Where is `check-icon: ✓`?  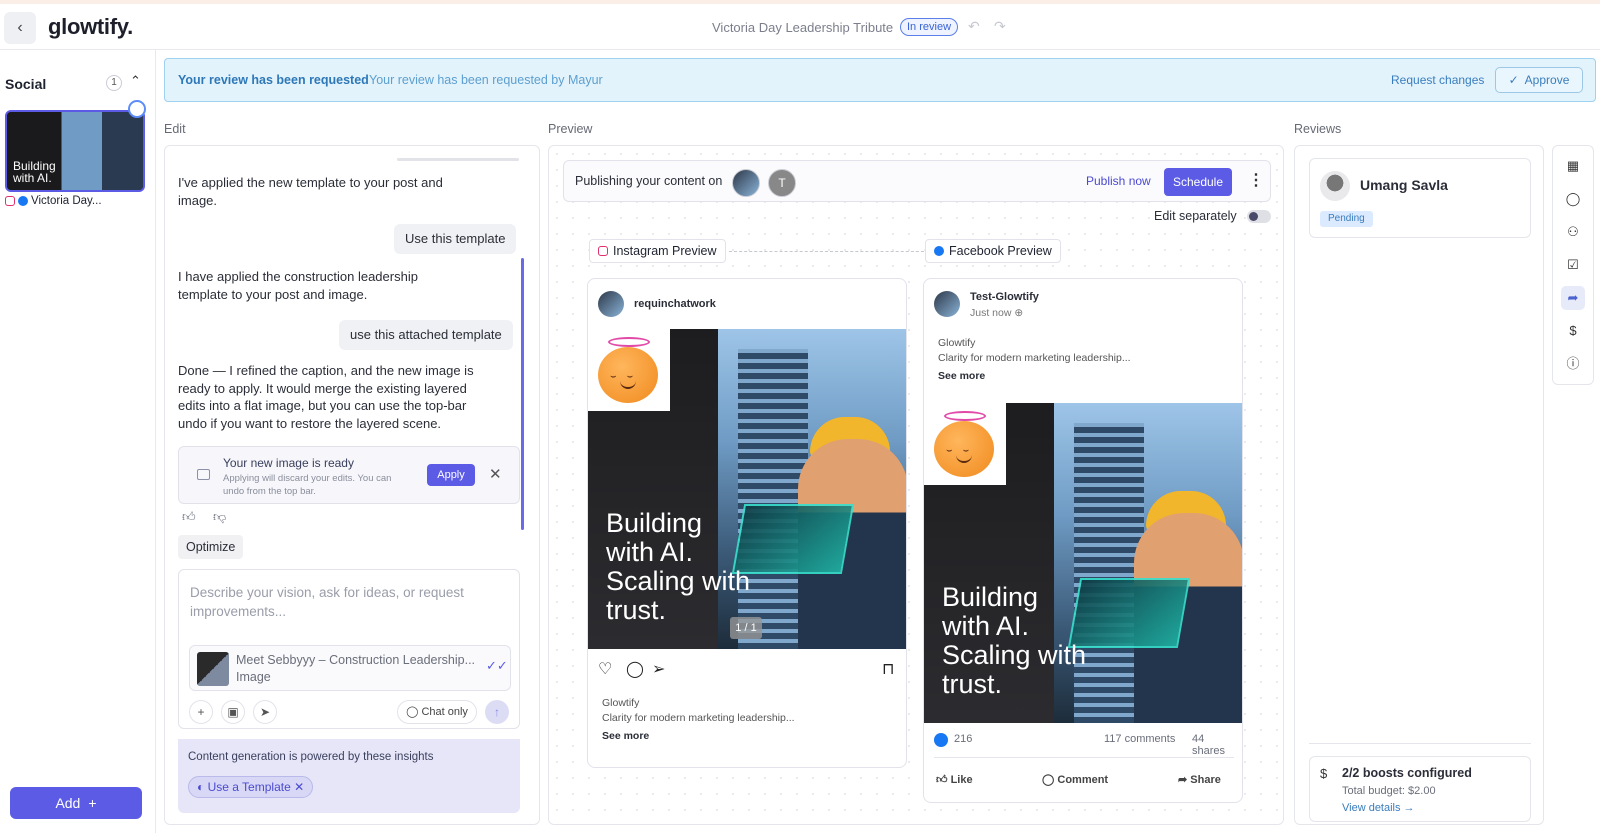 check-icon: ✓ is located at coordinates (1513, 80).